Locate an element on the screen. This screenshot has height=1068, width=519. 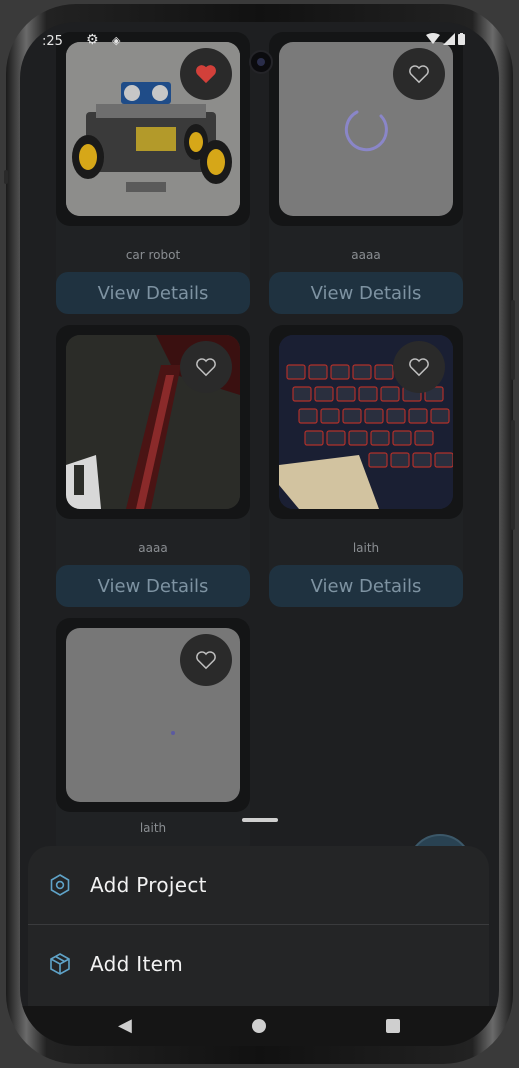
project-card: laith View Details is located at coordinates (366, 466).